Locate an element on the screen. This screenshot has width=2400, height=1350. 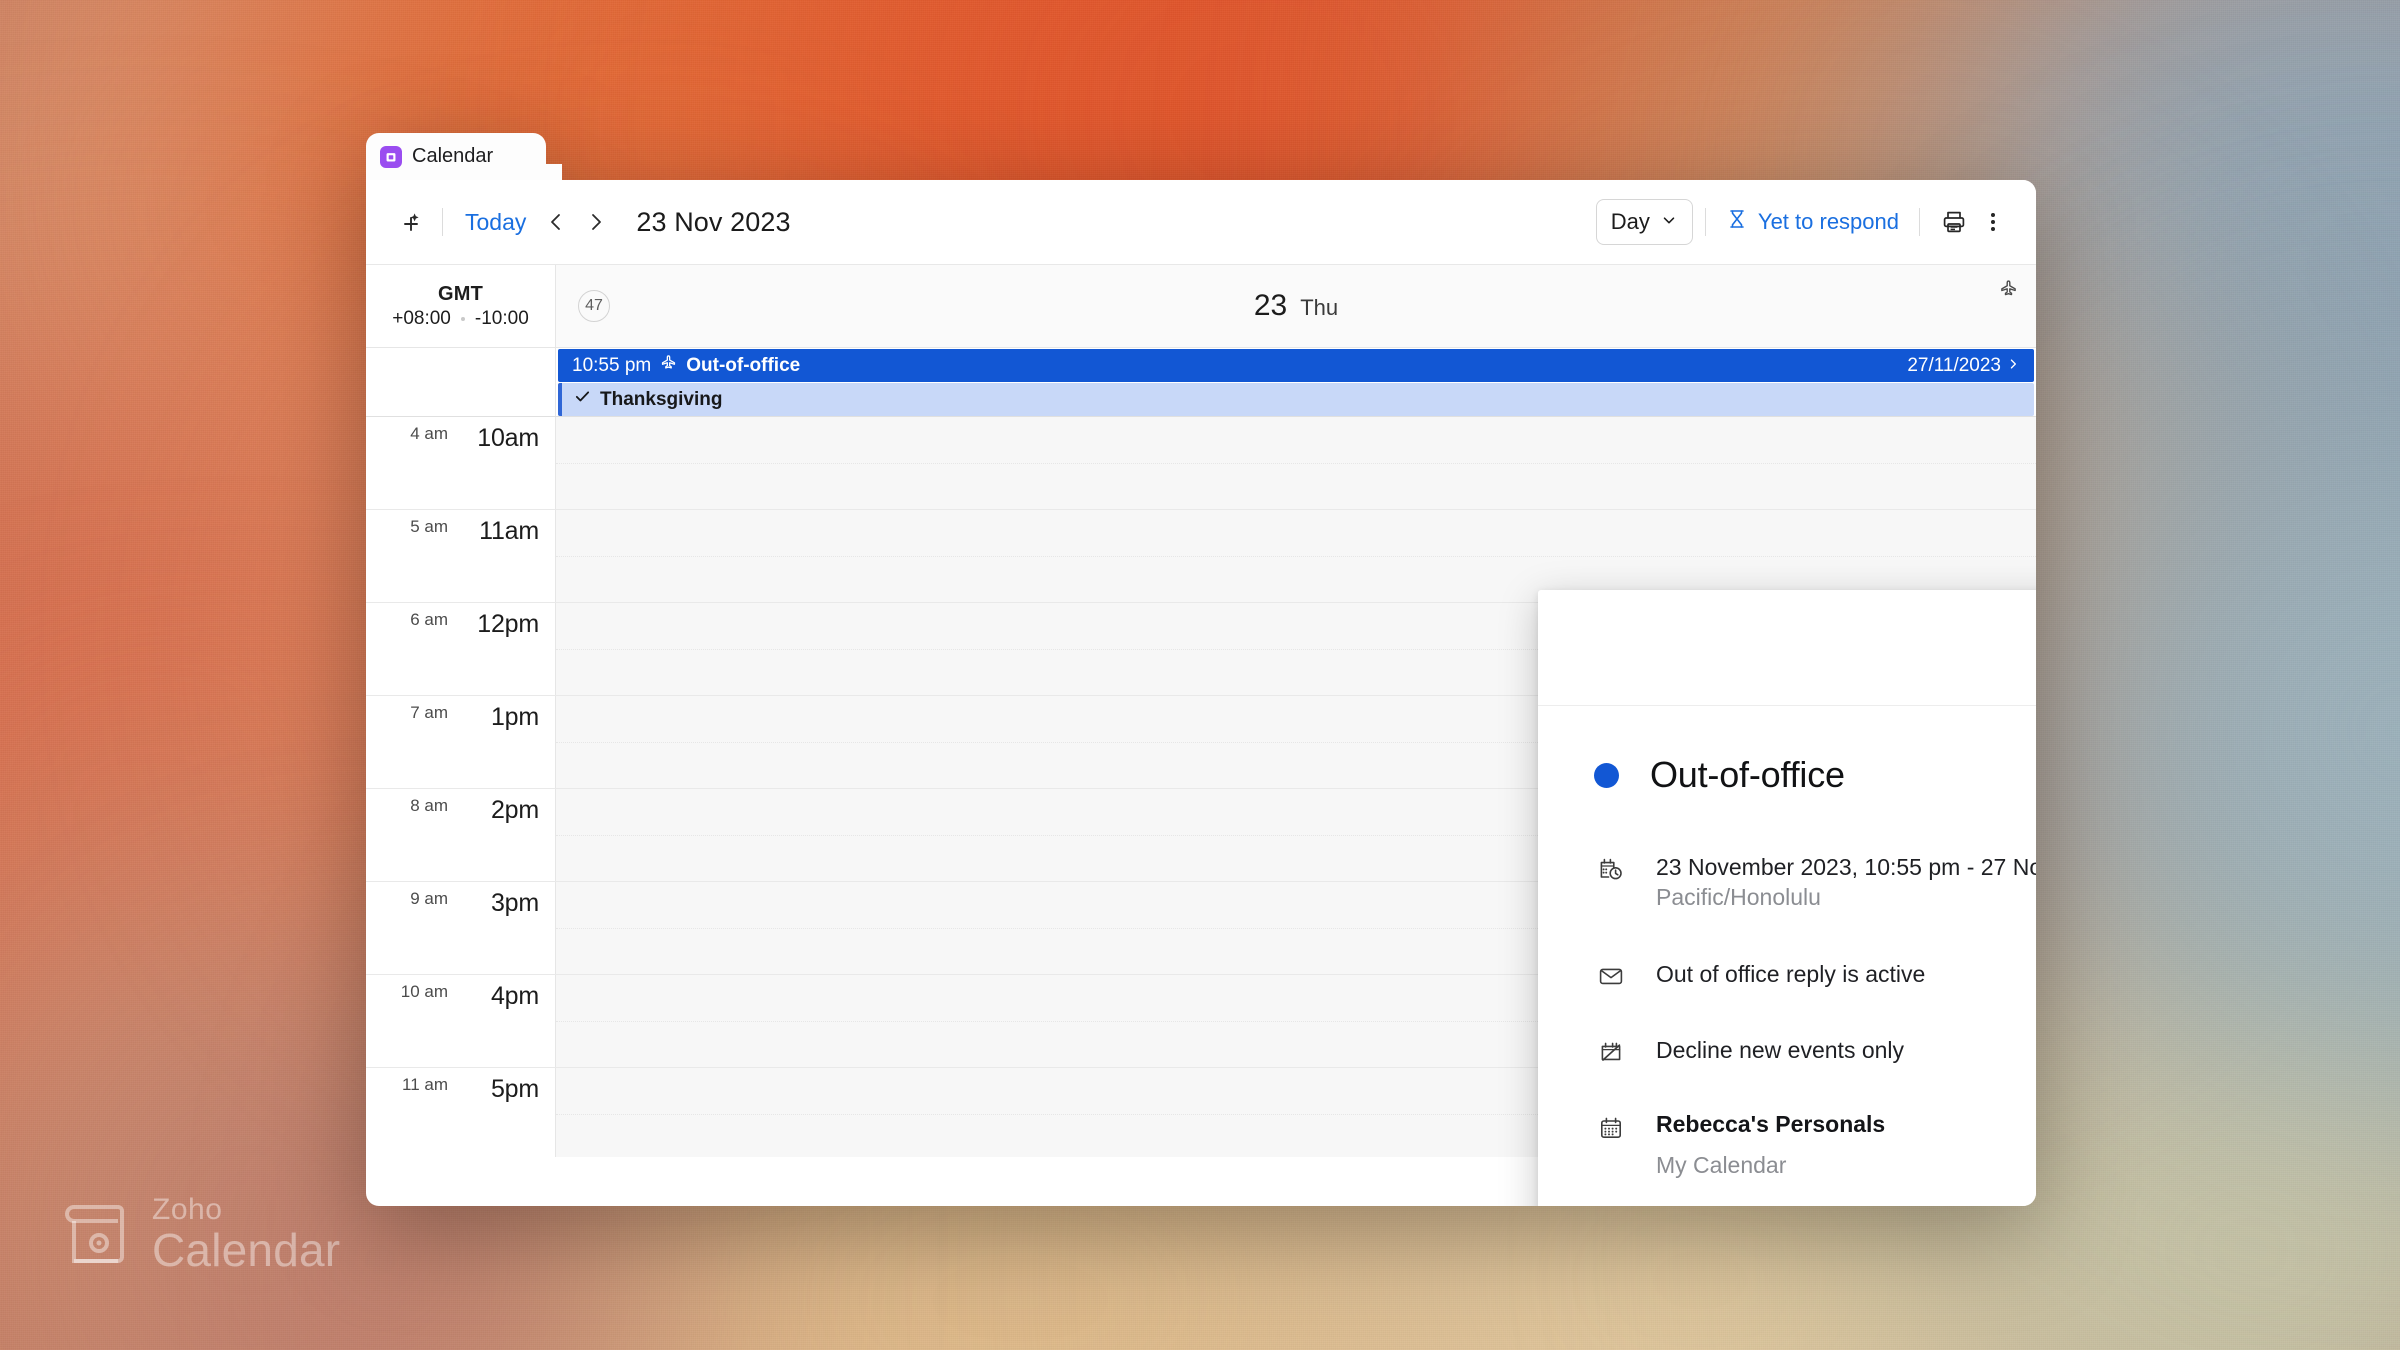
hour-label-primary: 11am is located at coordinates (509, 531).